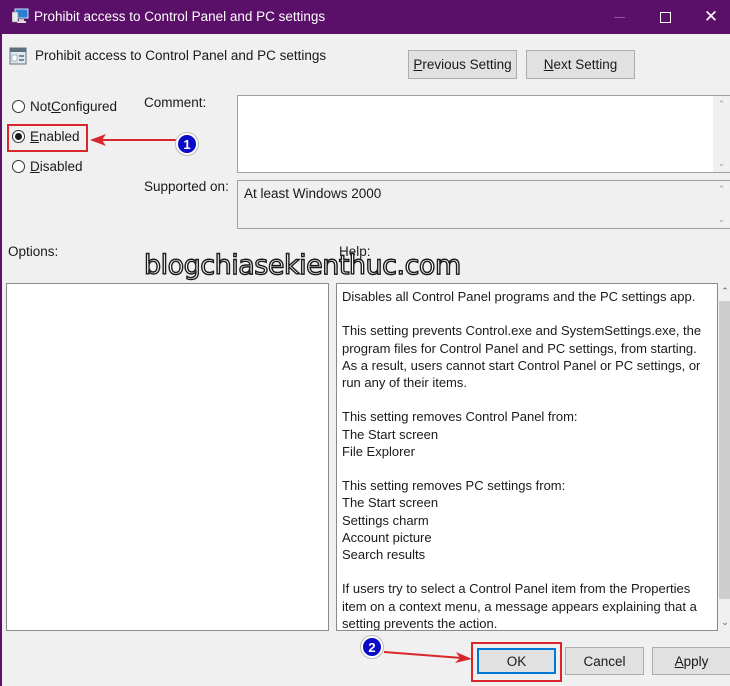  Describe the element at coordinates (41, 106) in the screenshot. I see `radio-label-prefix: Not` at that location.